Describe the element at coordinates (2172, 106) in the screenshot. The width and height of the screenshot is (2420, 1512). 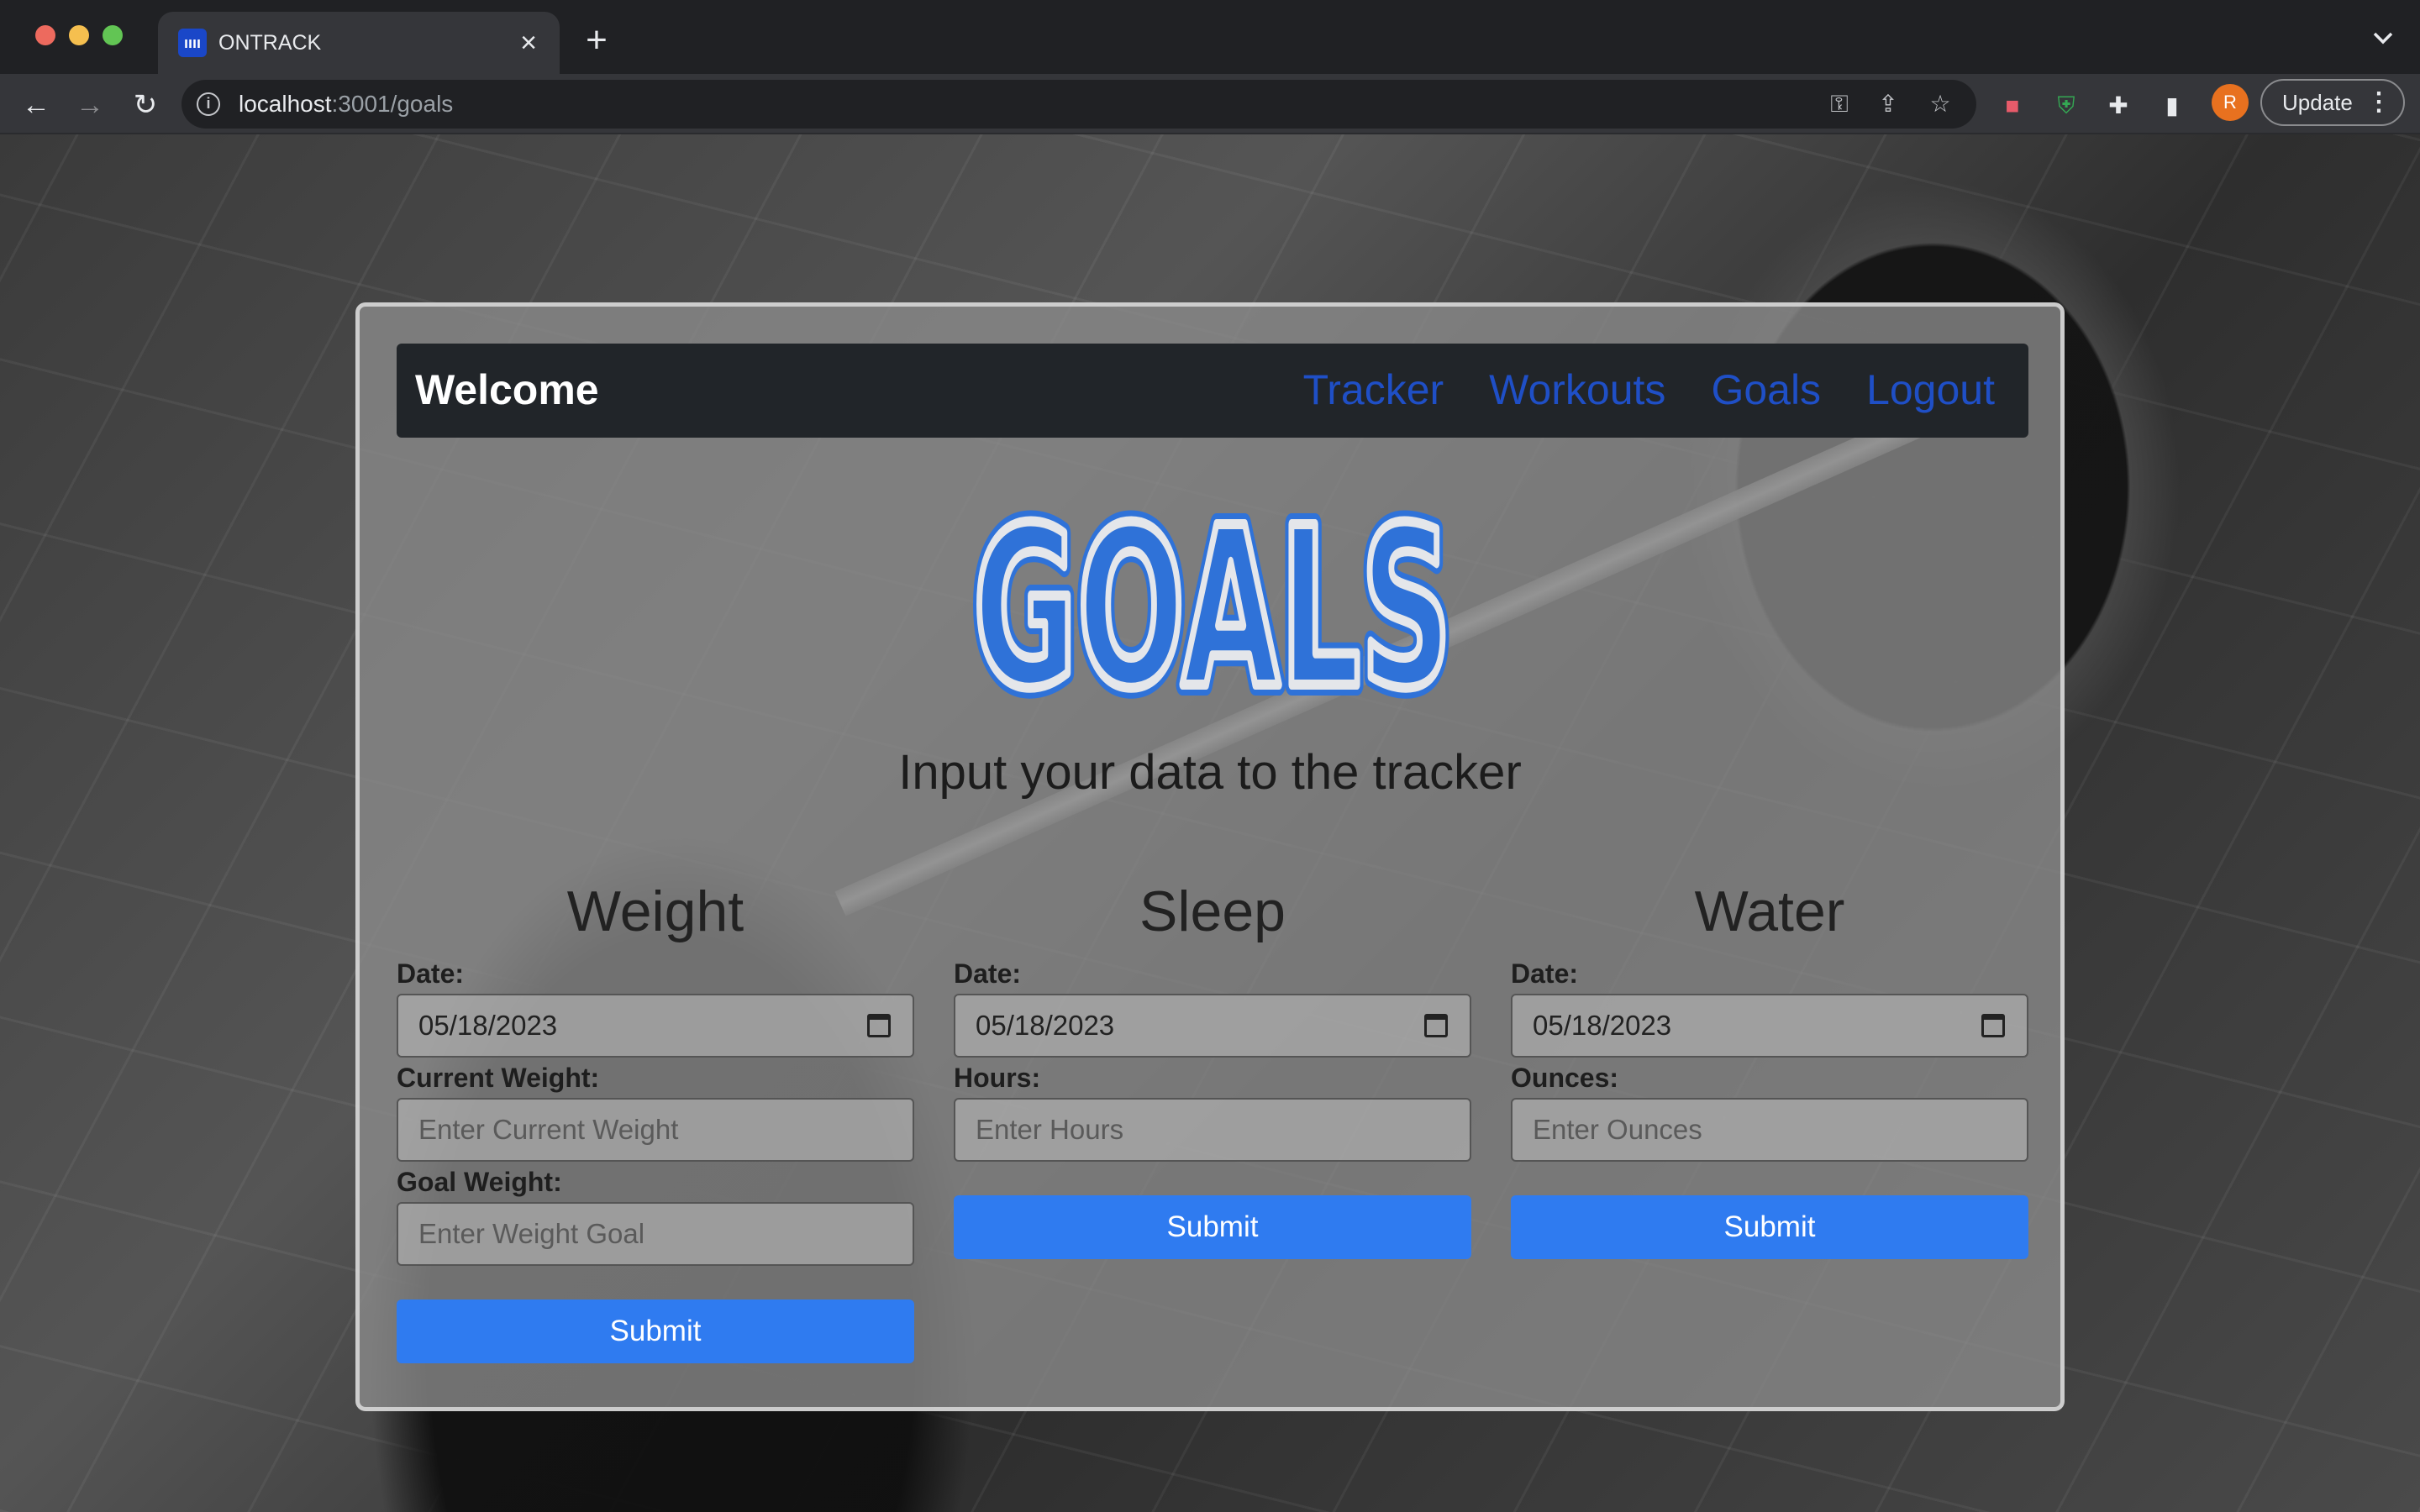
I see `sidebar-icon: ▮` at that location.